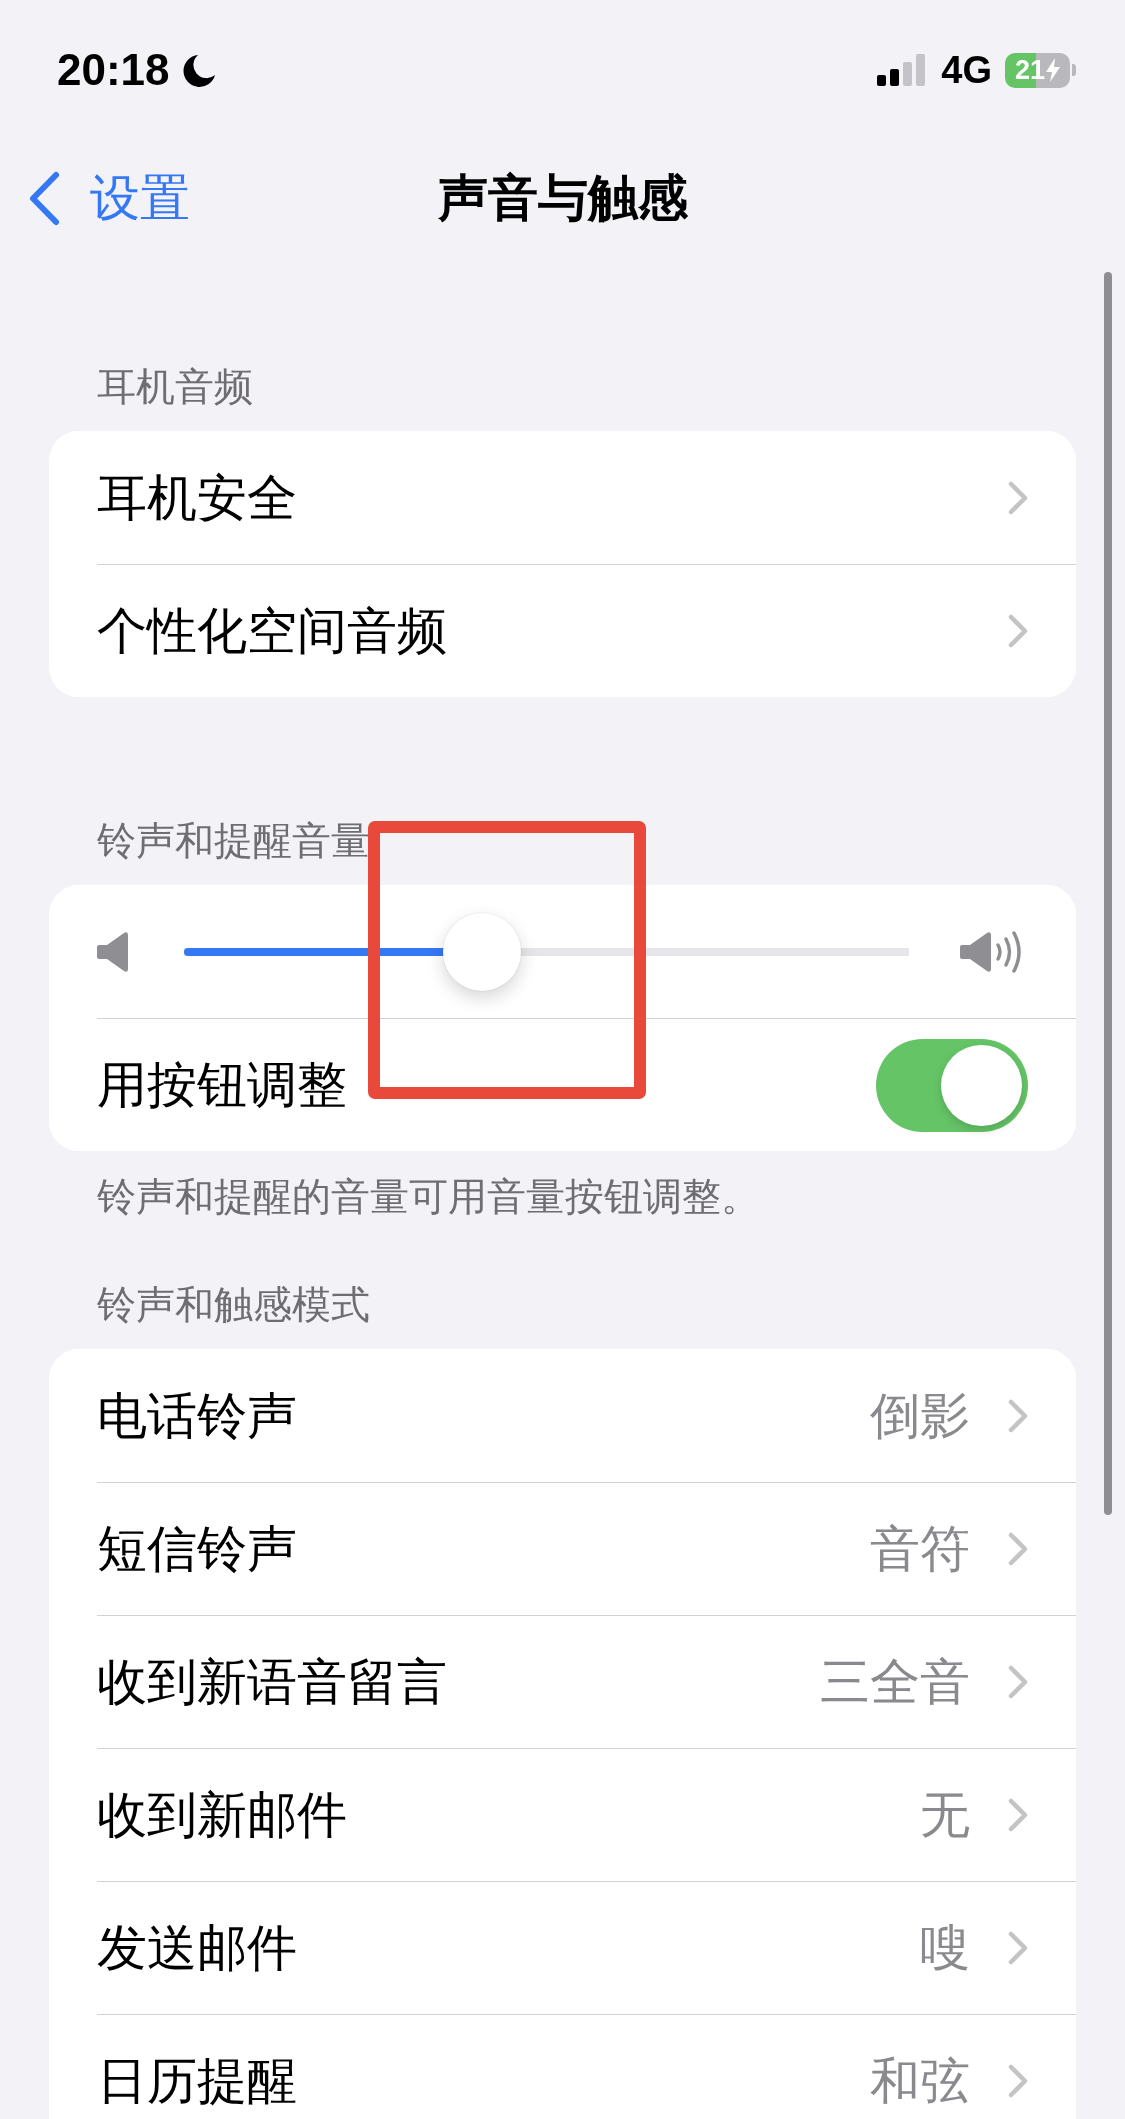 This screenshot has height=2119, width=1125. I want to click on back-button: 设置, so click(109, 198).